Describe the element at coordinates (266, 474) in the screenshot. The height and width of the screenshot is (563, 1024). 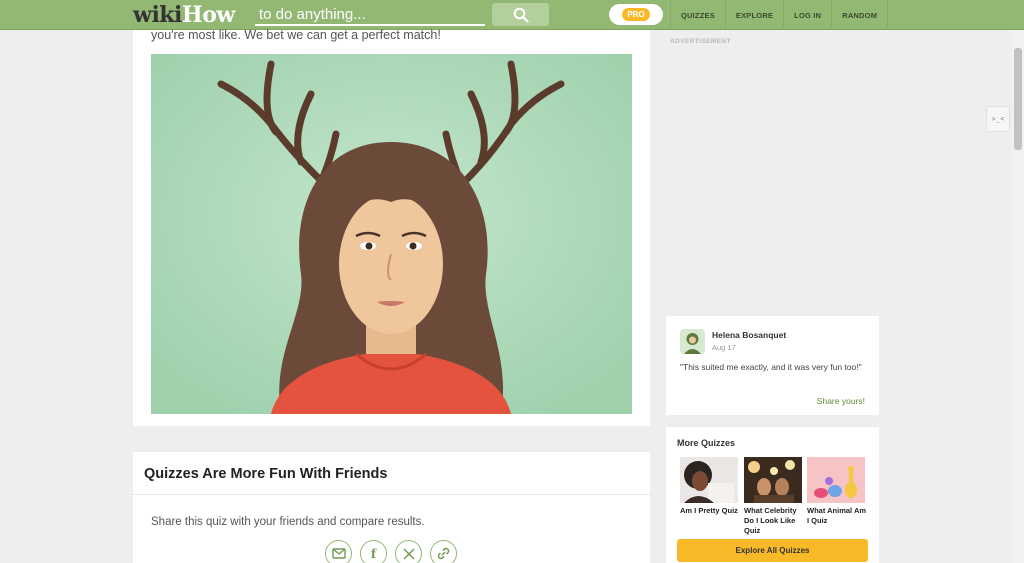
I see `share-section-title: Quizzes Are More Fun With Friends` at that location.